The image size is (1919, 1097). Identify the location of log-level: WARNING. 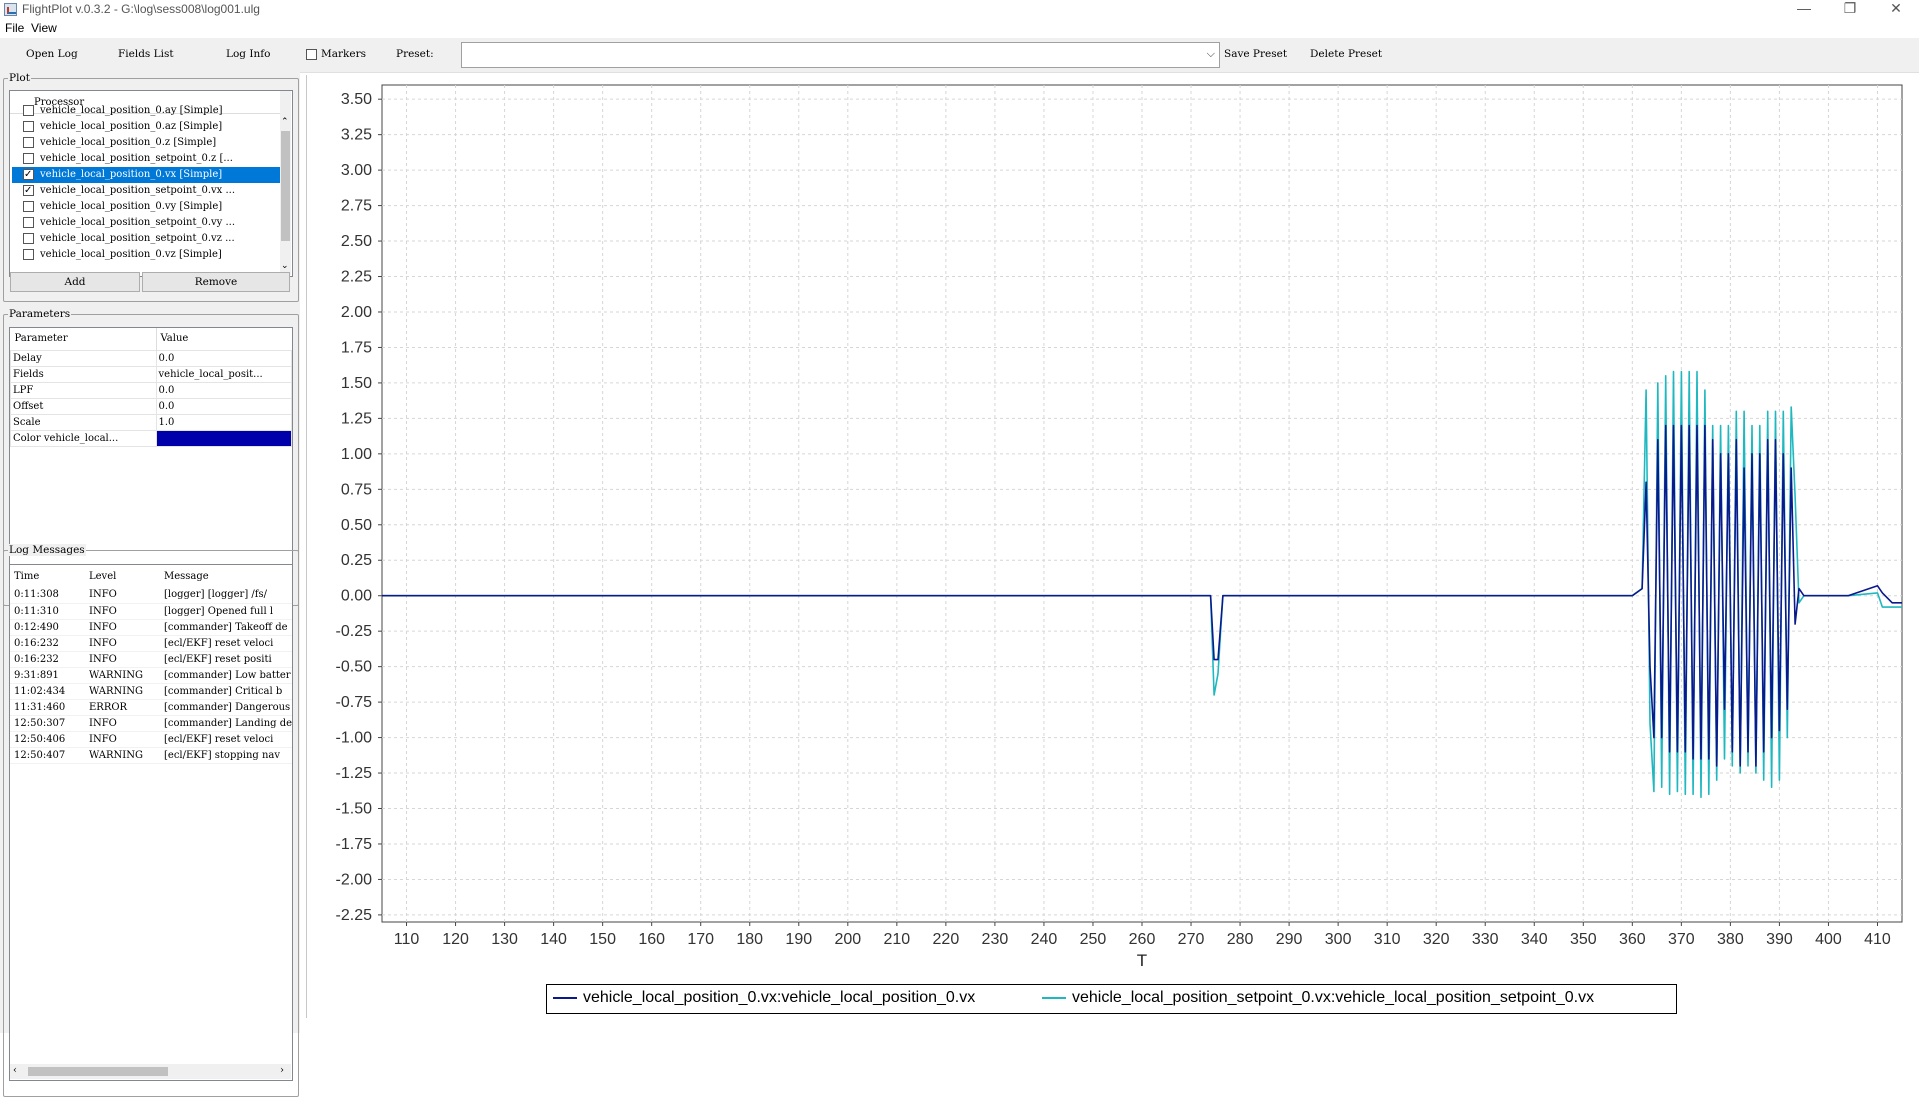
(122, 675).